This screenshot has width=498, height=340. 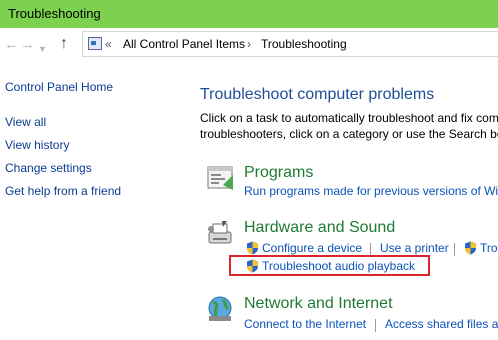 What do you see at coordinates (25, 122) in the screenshot?
I see `sidebar-item-view-all: View all` at bounding box center [25, 122].